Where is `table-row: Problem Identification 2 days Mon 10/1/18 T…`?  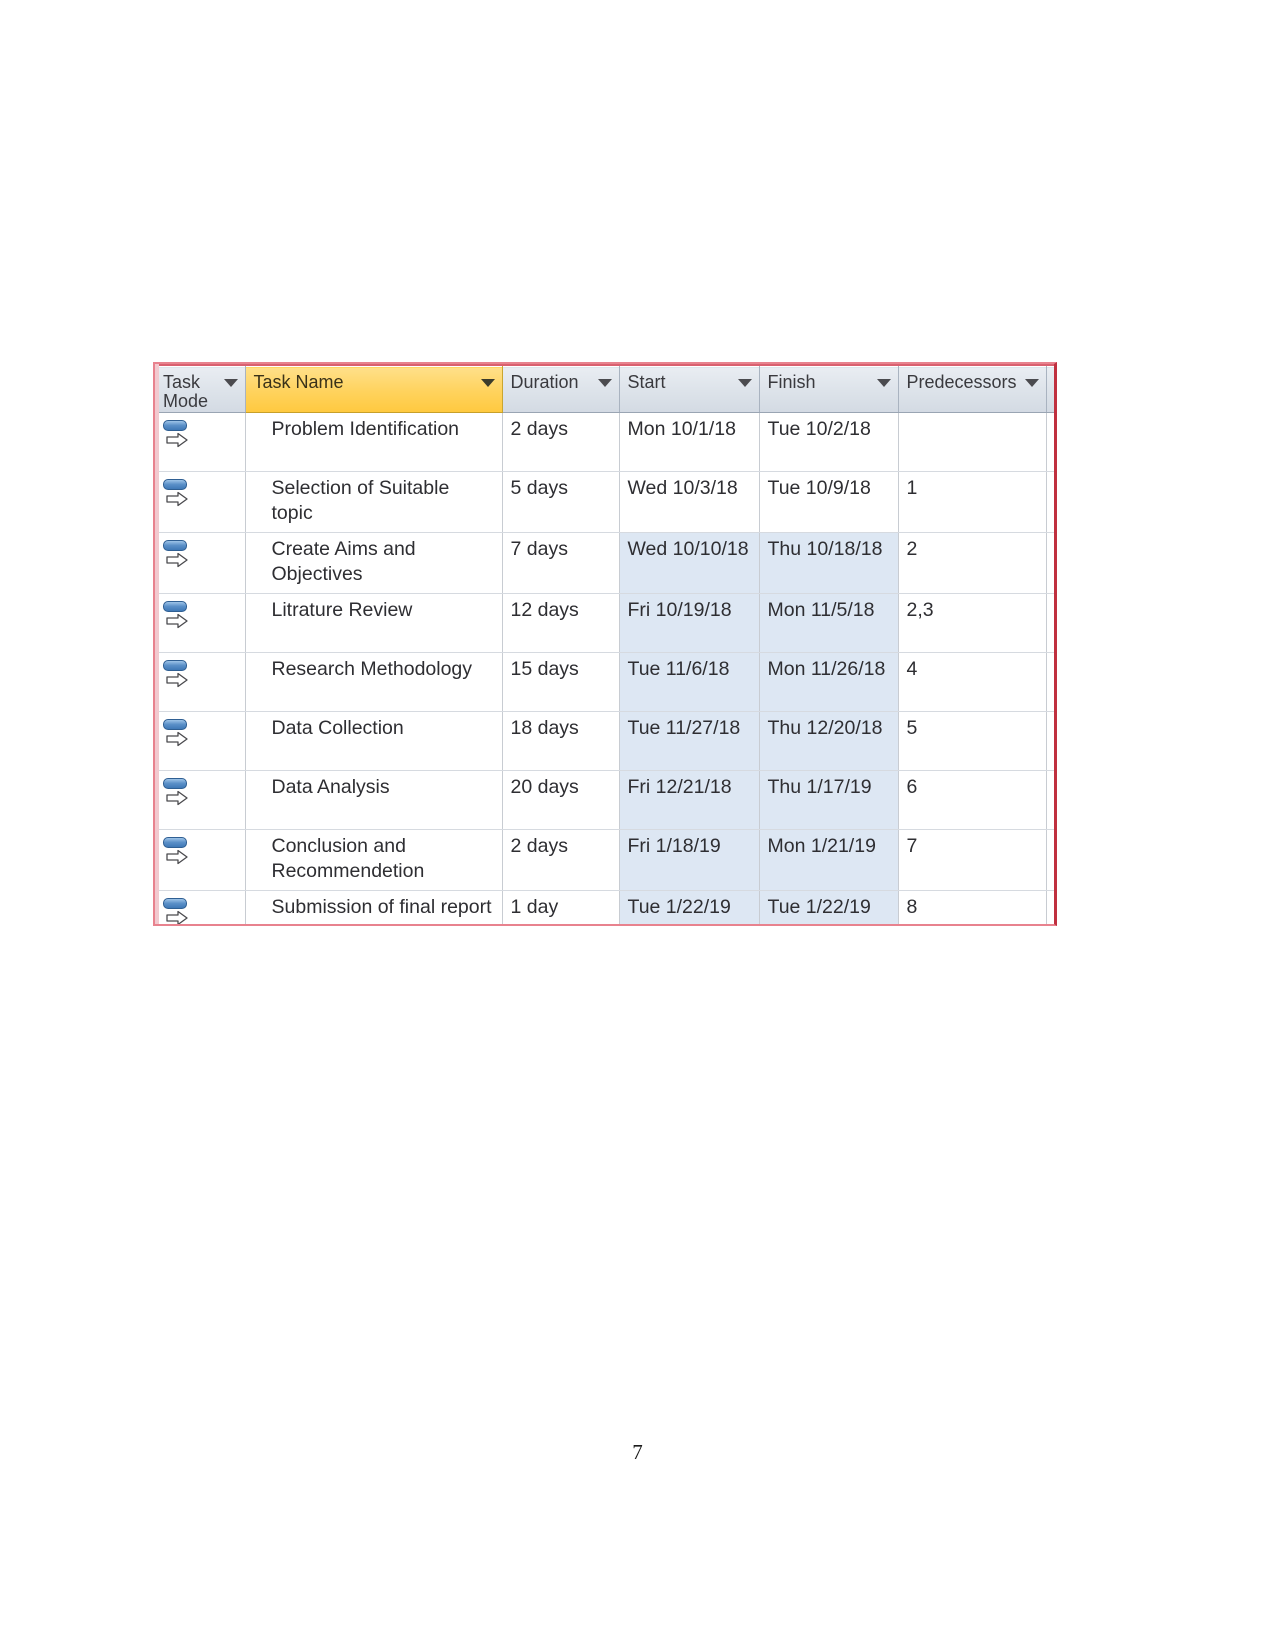
table-row: Problem Identification 2 days Mon 10/1/18 T… is located at coordinates (604, 442).